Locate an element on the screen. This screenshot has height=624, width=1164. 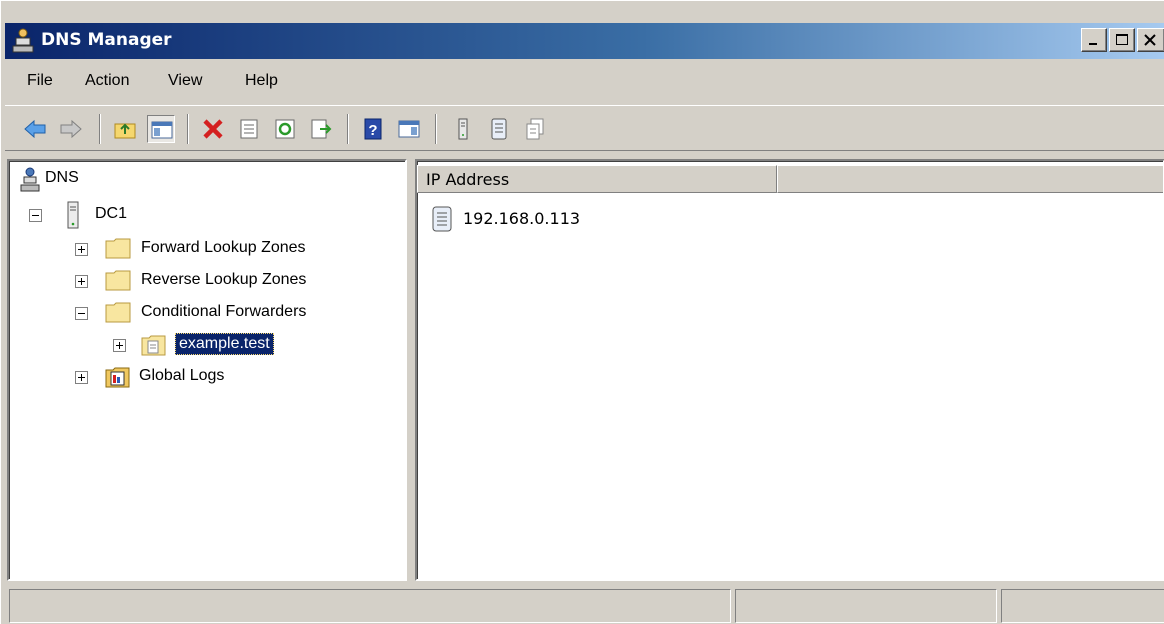
tree-node-example-test: example.test is located at coordinates (209, 345).